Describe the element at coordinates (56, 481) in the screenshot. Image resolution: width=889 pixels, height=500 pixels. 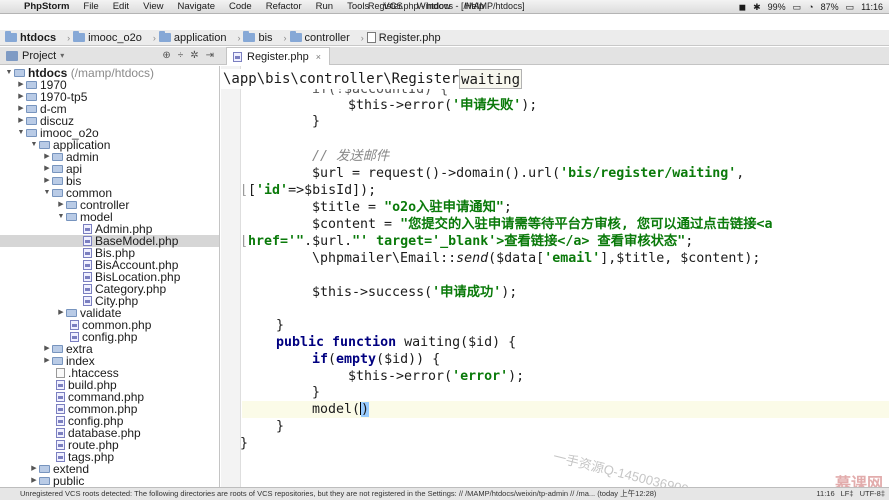
I see `tree-item-public: ▶ public` at that location.